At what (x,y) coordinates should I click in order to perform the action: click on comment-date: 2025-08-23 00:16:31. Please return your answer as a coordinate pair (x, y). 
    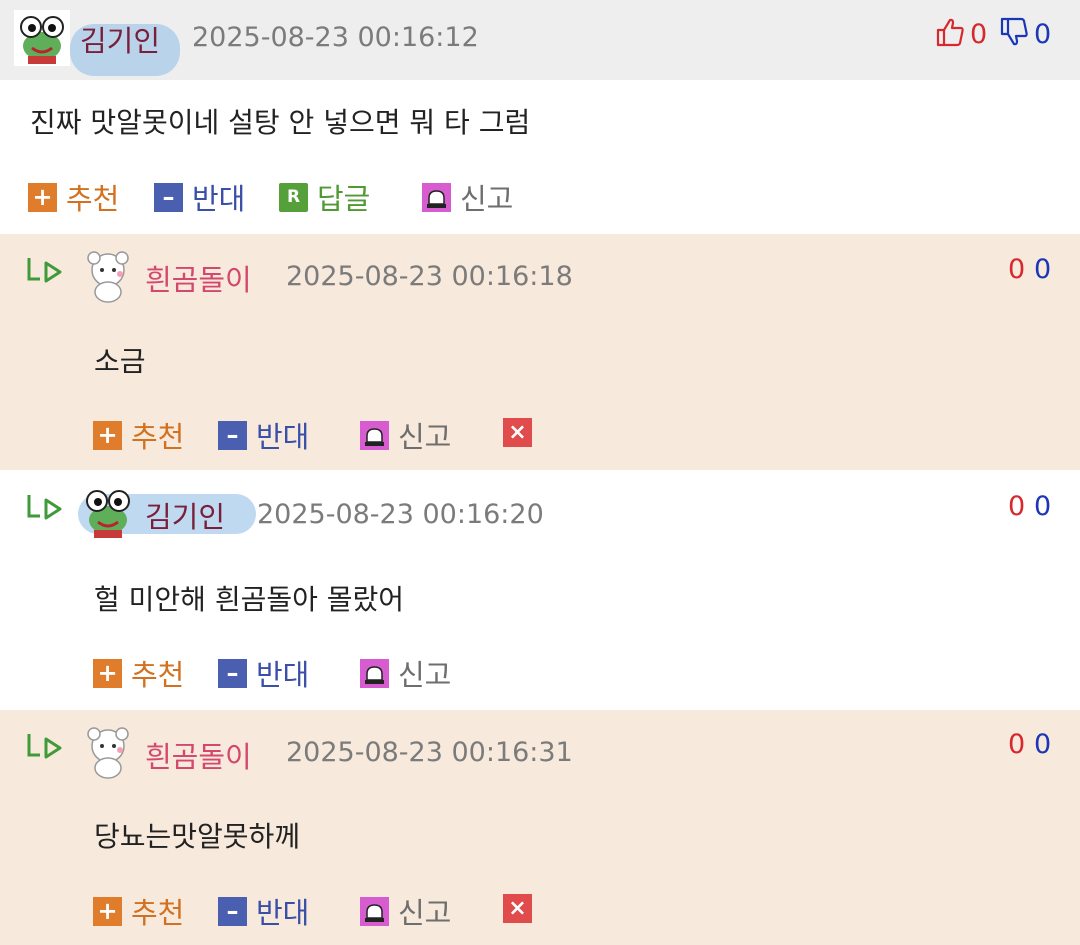
    Looking at the image, I should click on (429, 752).